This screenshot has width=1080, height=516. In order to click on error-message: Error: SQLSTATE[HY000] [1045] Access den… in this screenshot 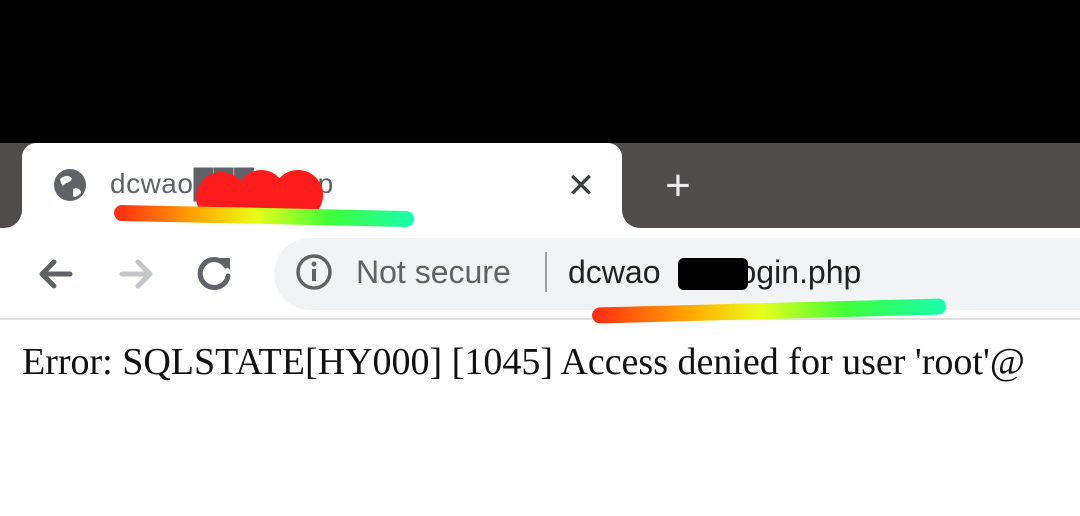, I will do `click(523, 362)`.